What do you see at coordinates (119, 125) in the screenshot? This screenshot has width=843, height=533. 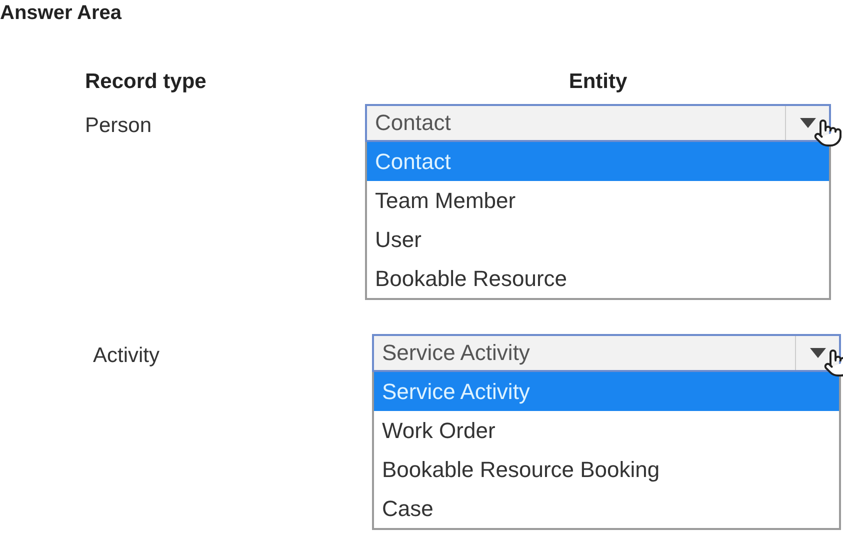 I see `record-type-label: Person` at bounding box center [119, 125].